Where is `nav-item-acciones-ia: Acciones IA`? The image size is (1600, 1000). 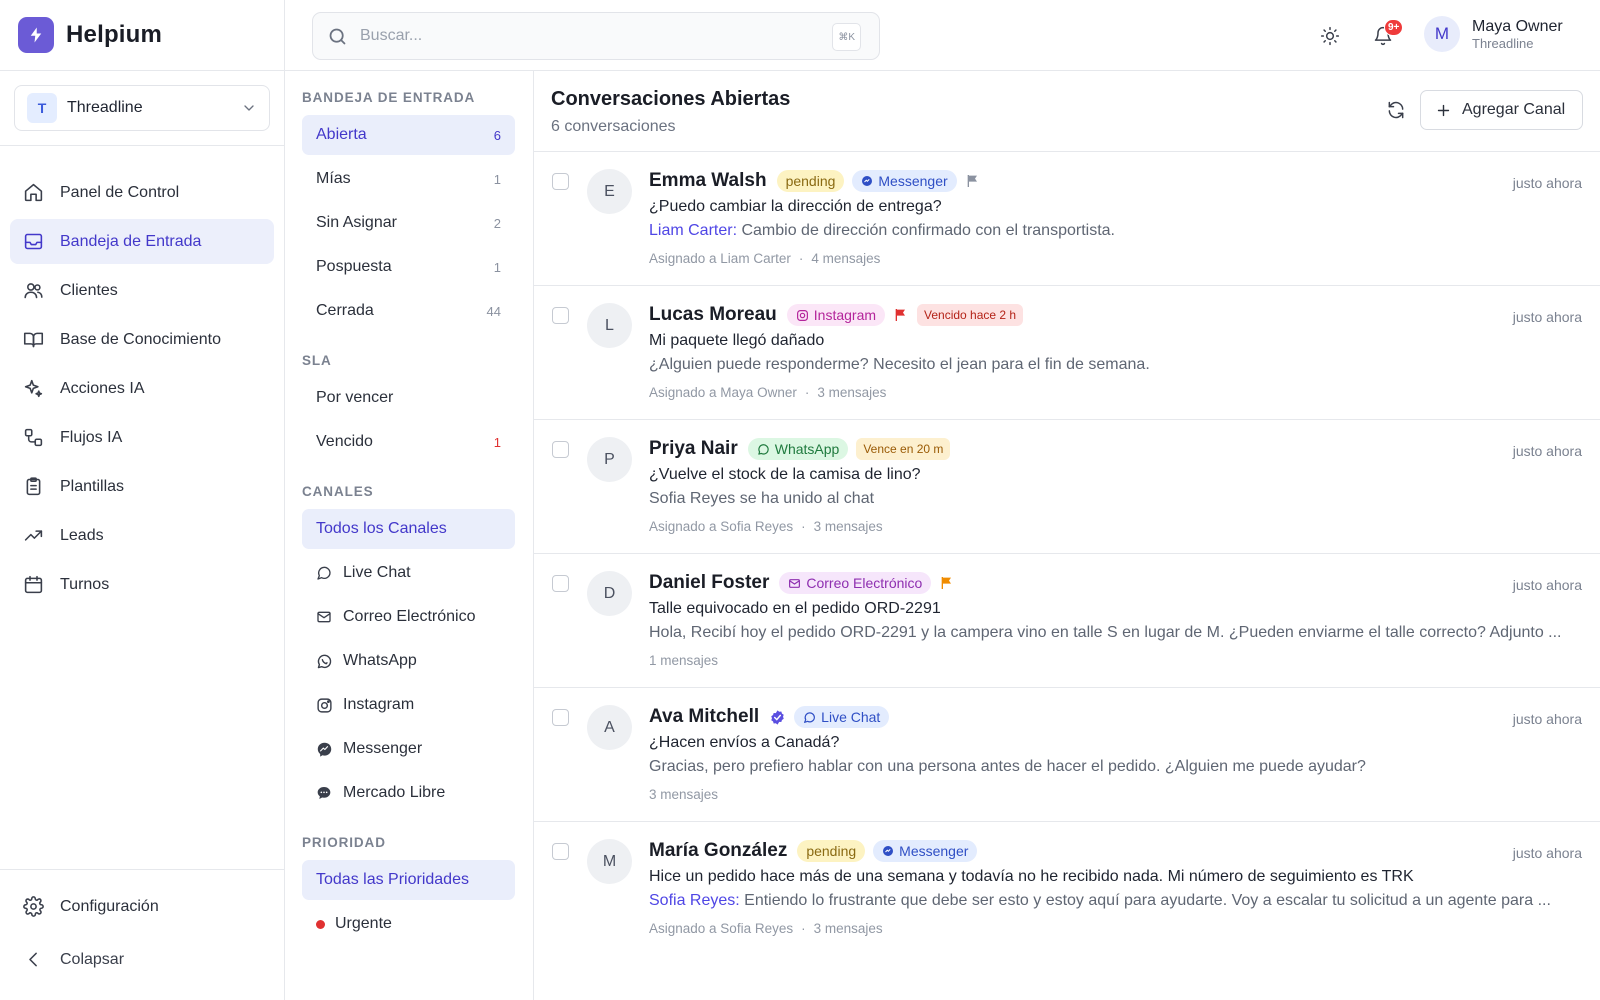 nav-item-acciones-ia: Acciones IA is located at coordinates (142, 388).